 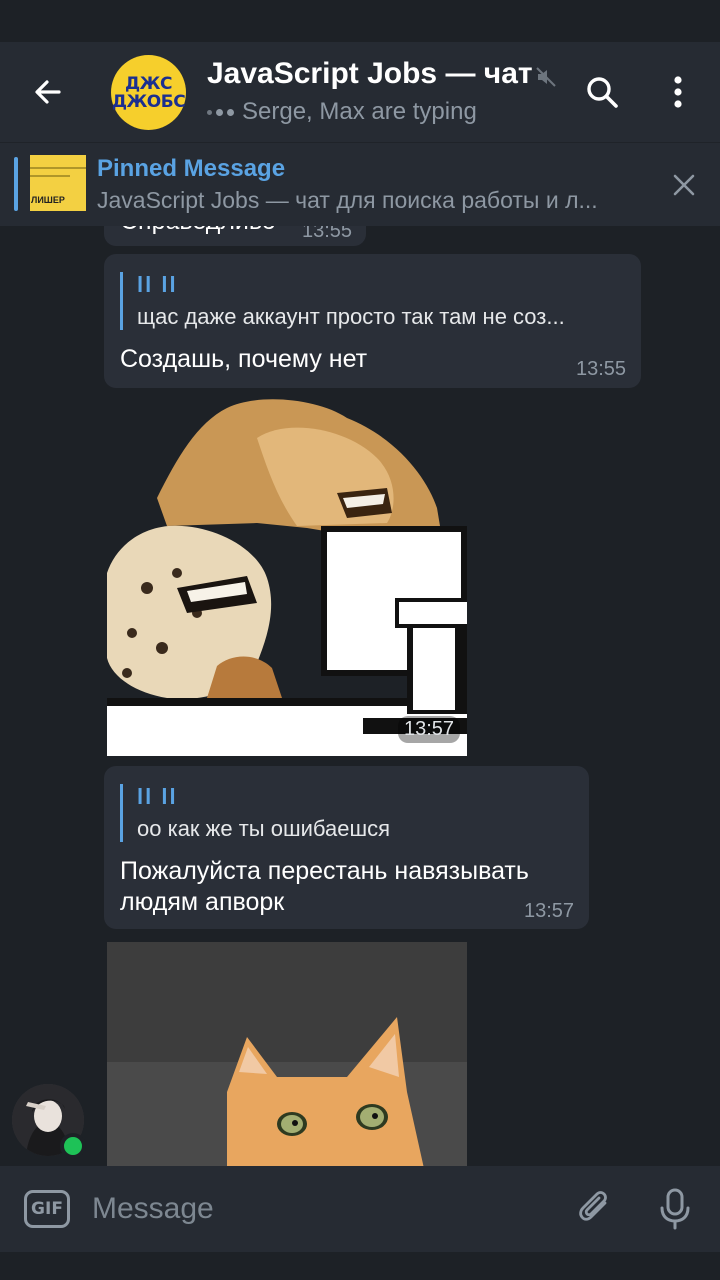 I want to click on message-bubble: Справедливо 13:55, so click(x=235, y=236).